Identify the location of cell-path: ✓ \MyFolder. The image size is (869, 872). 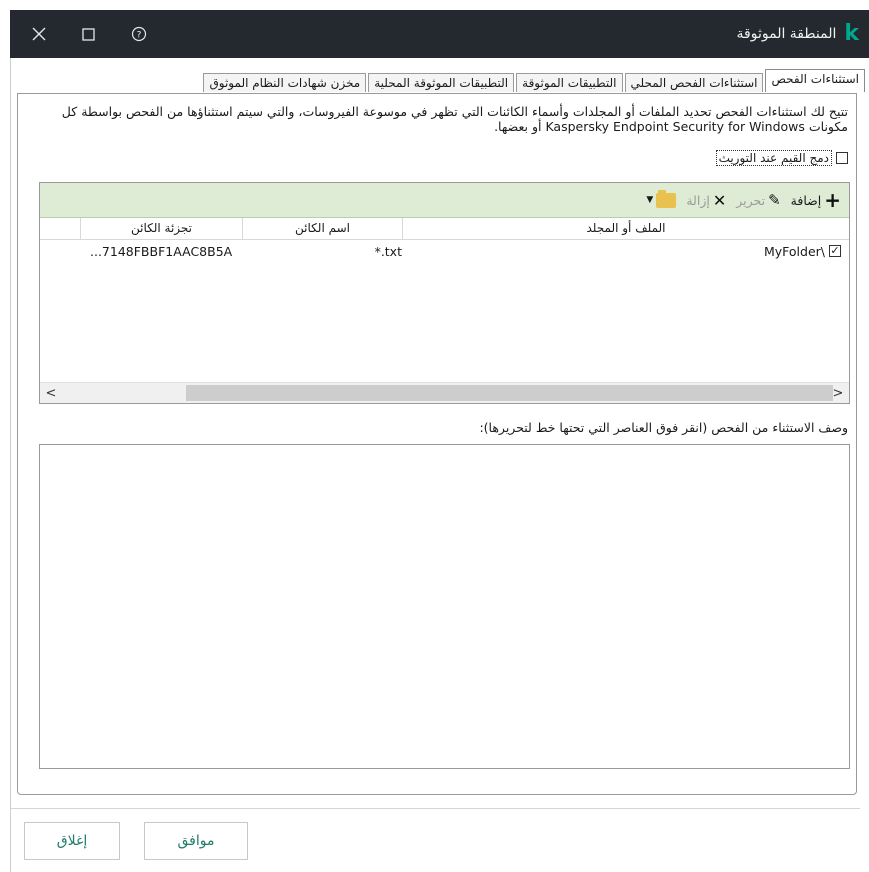
(625, 251).